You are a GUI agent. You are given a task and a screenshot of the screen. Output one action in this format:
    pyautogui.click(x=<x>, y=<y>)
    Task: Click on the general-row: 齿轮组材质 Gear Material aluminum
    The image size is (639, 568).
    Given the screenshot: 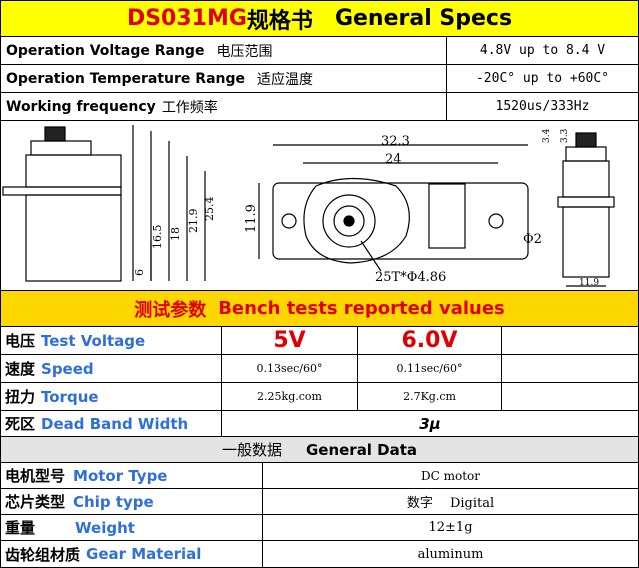 What is the action you would take?
    pyautogui.click(x=319, y=554)
    